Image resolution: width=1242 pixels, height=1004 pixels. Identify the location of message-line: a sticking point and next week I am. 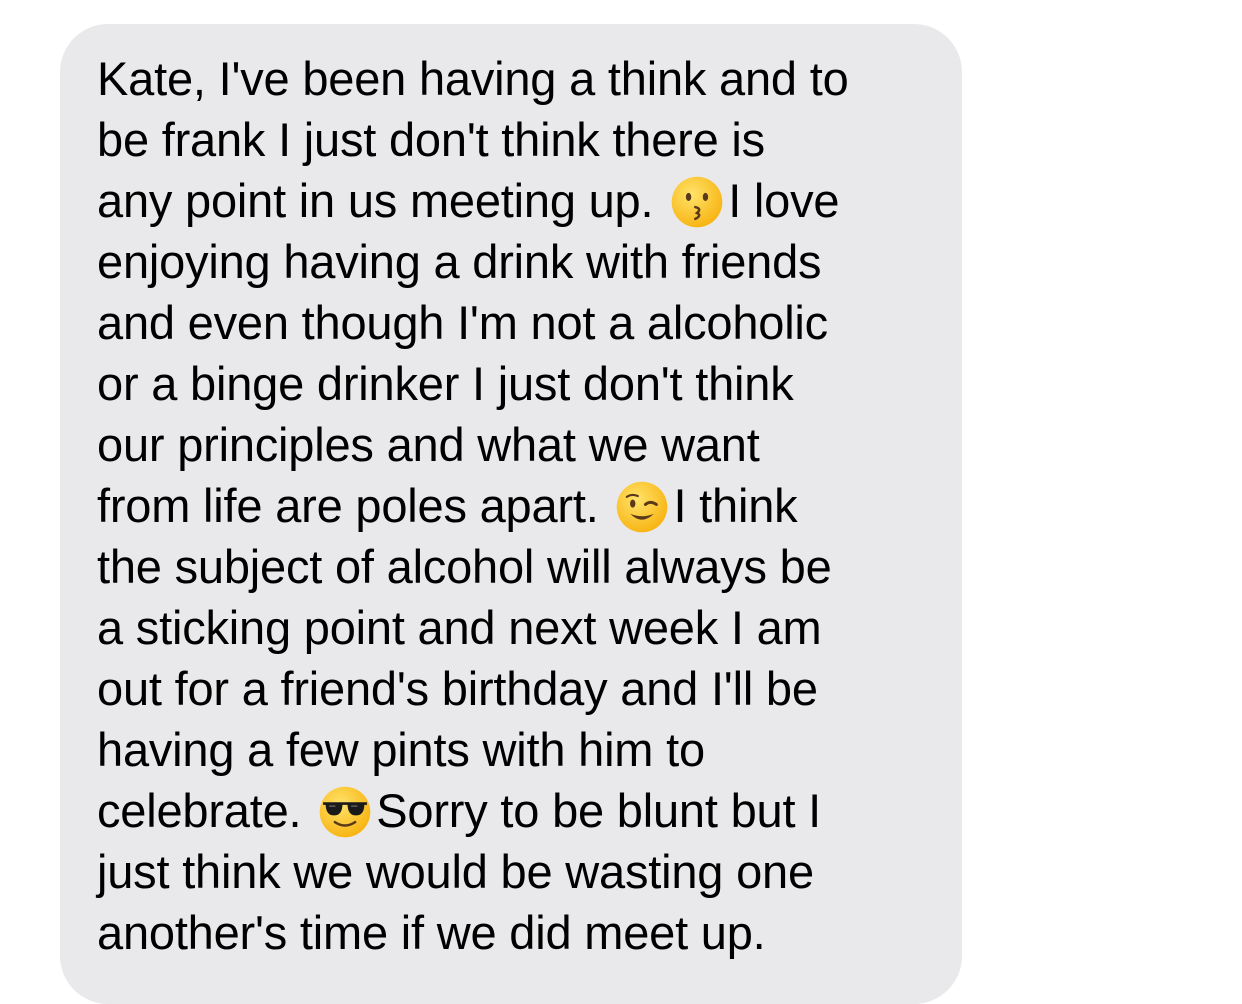
(459, 627).